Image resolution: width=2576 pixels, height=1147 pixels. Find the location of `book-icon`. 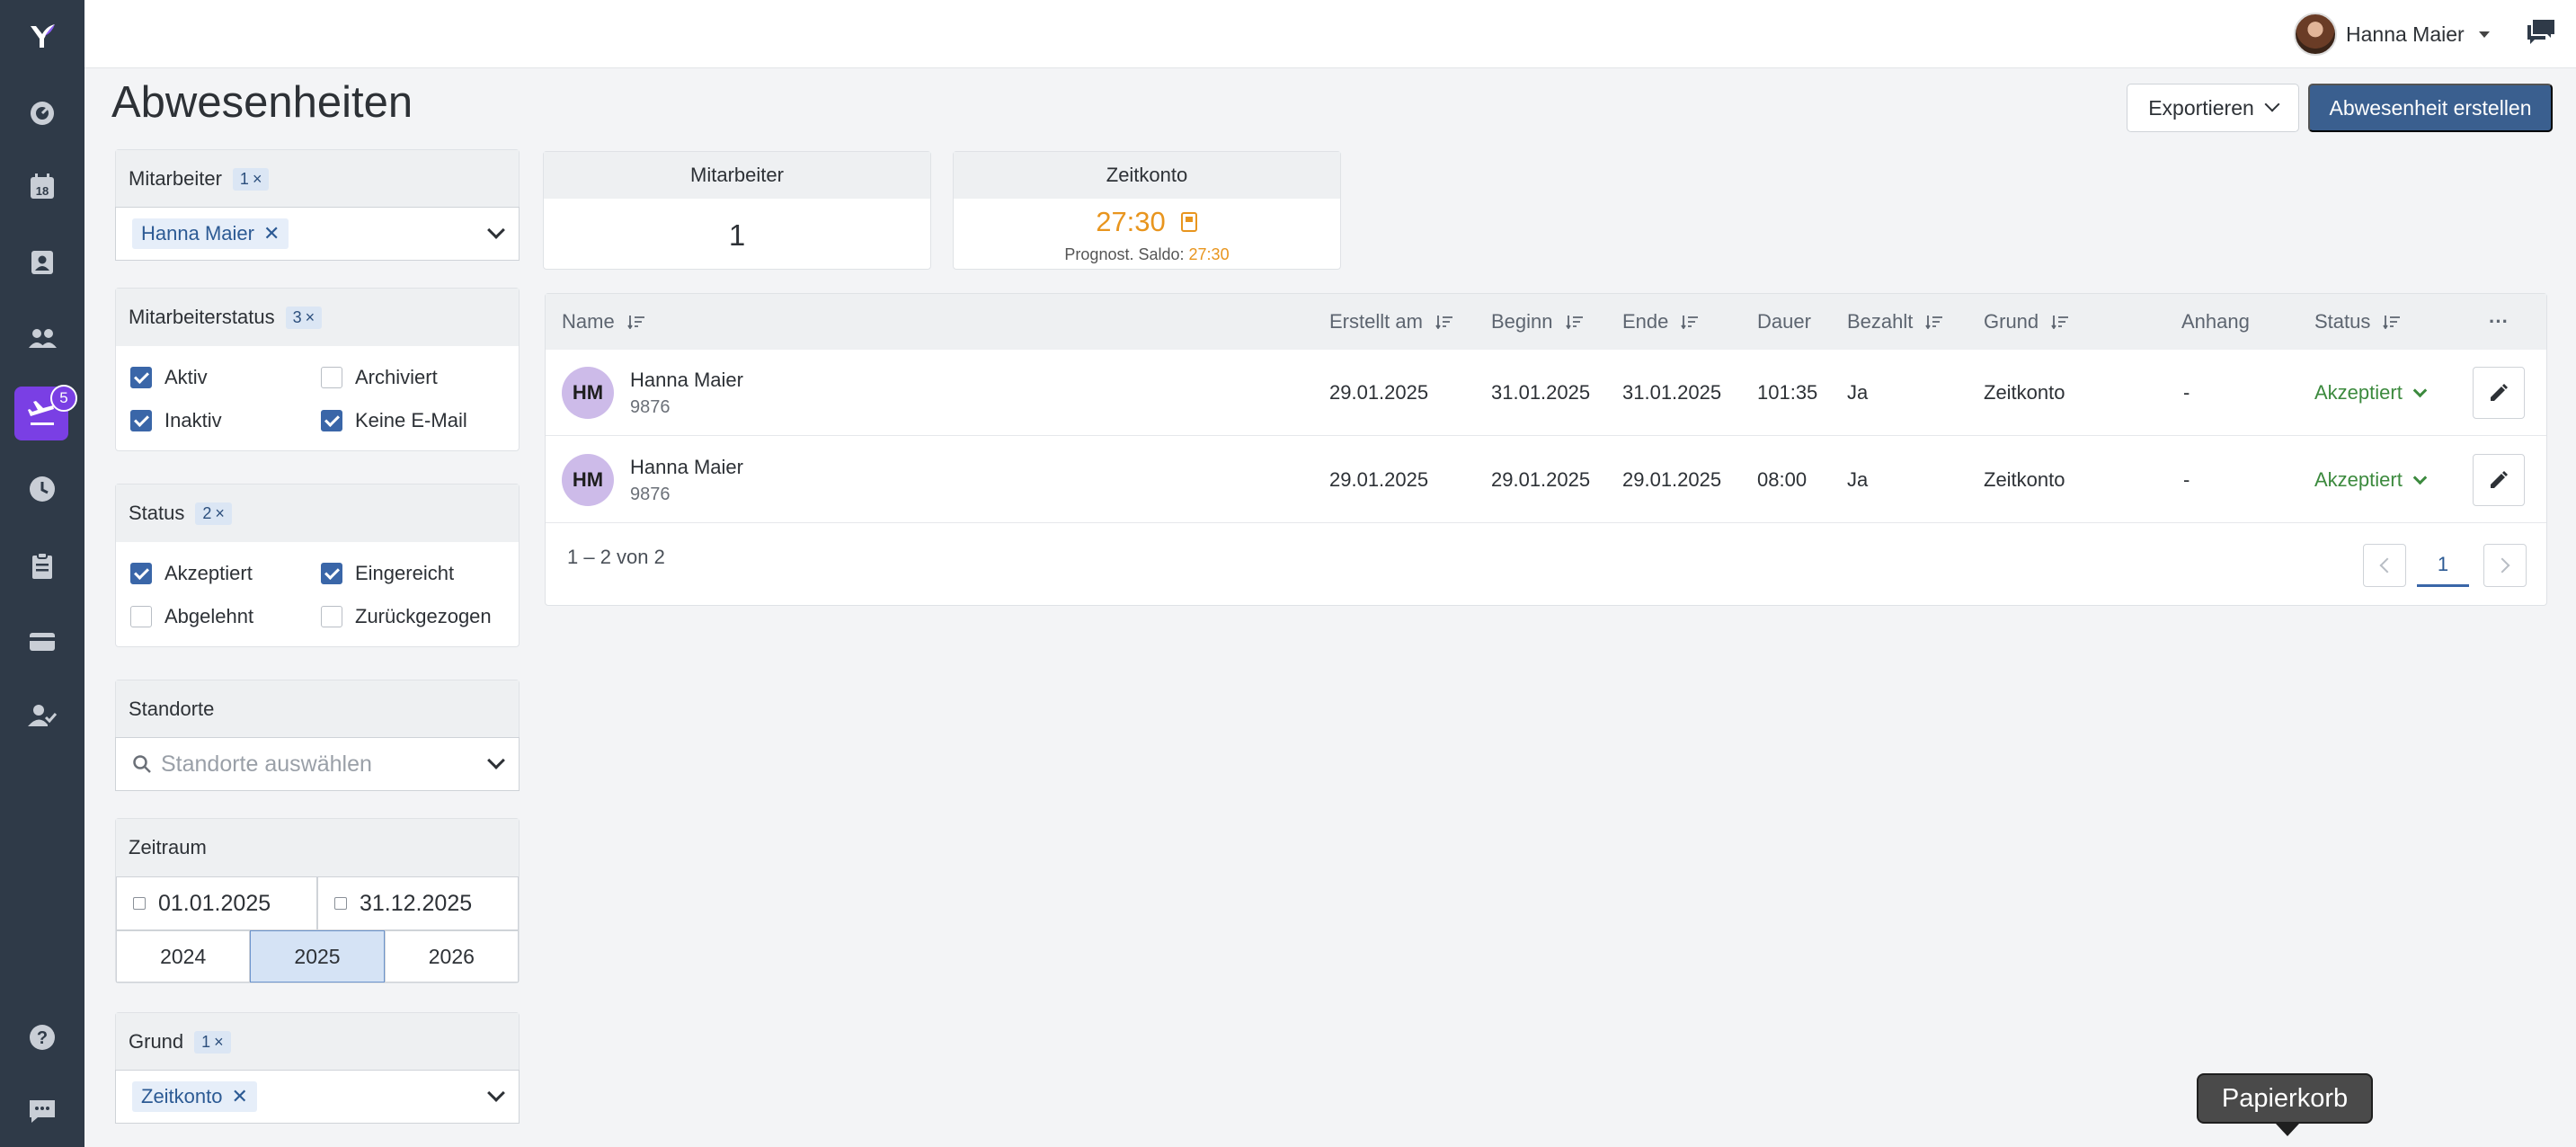

book-icon is located at coordinates (1189, 222).